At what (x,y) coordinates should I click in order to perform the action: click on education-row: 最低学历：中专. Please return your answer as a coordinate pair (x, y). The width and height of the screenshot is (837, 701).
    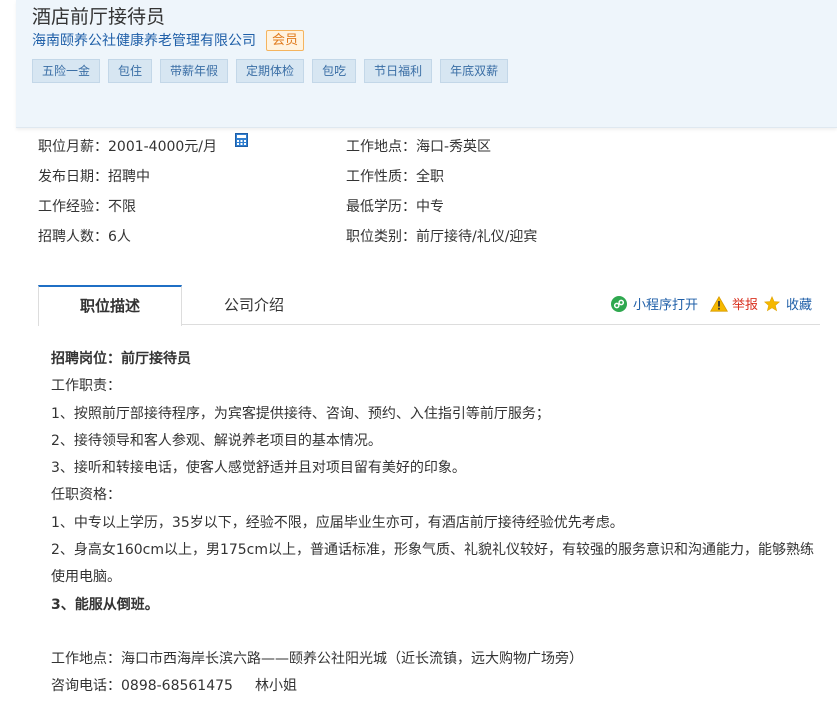
    Looking at the image, I should click on (395, 207).